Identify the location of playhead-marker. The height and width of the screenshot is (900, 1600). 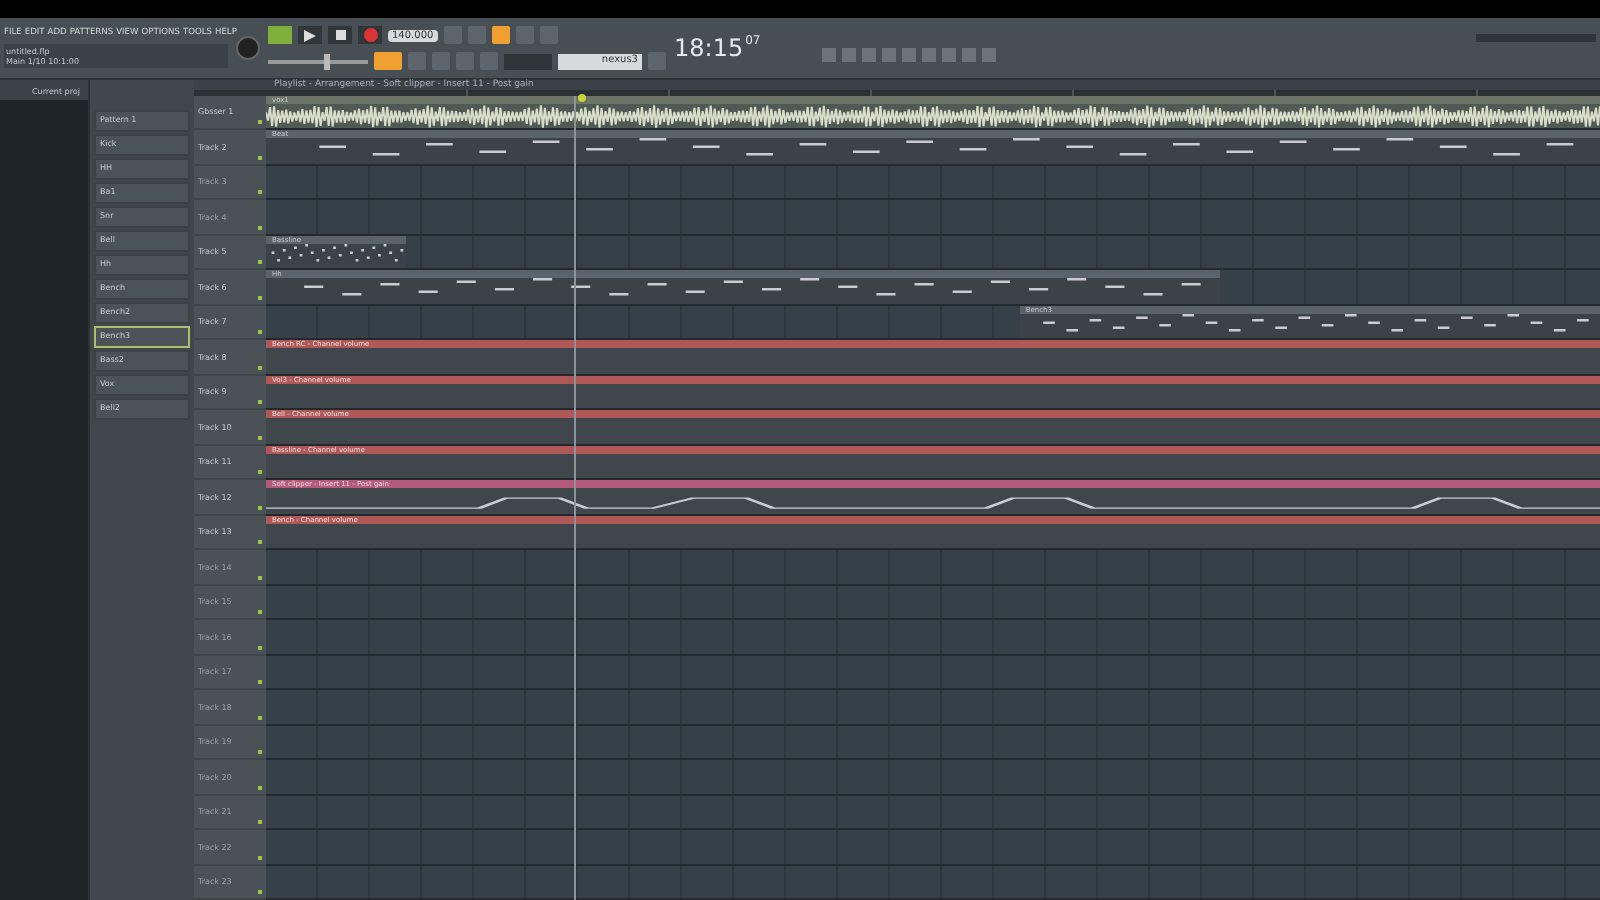
(582, 97).